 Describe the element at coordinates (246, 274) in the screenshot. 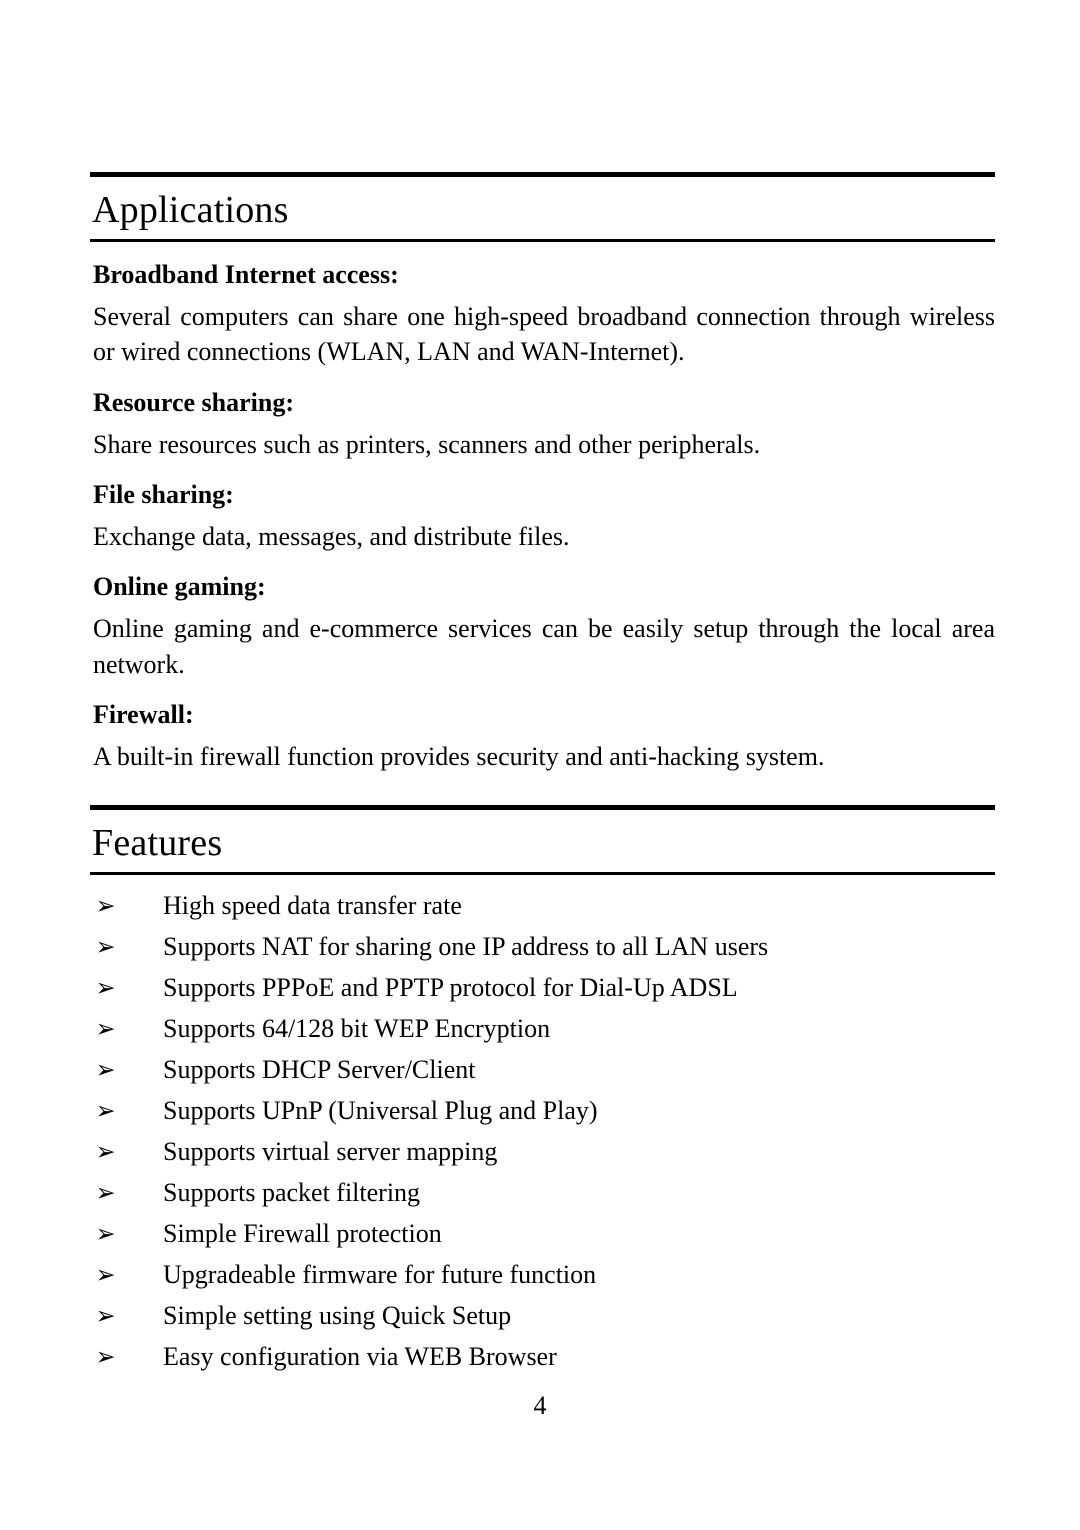

I see `subheading-broadband-internet-access: Broadband Internet access:` at that location.